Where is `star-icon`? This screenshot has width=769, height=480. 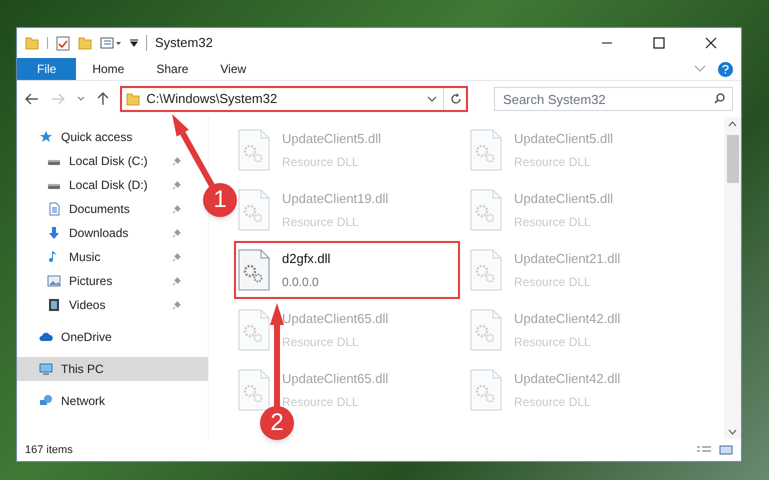
star-icon is located at coordinates (46, 137).